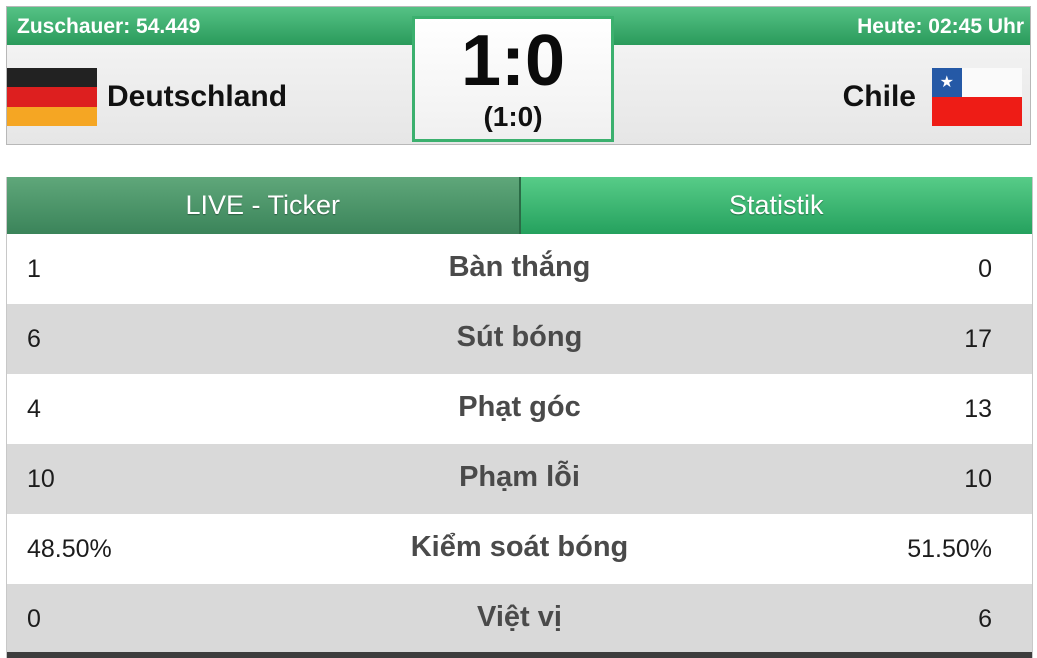 This screenshot has height=658, width=1037. I want to click on away-value: 17, so click(978, 339).